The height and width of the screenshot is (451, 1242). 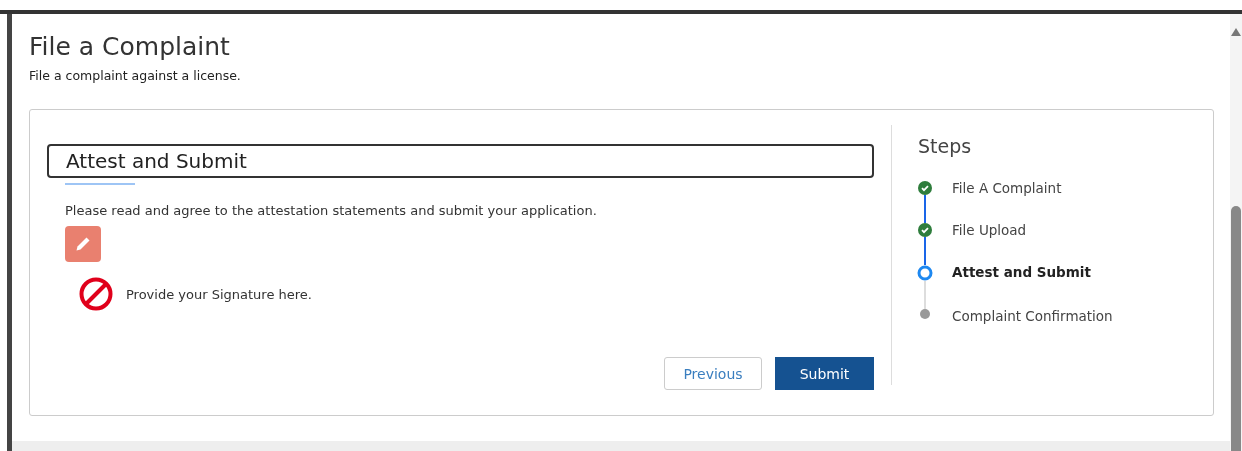 I want to click on step-label: File A Complaint, so click(x=1007, y=188).